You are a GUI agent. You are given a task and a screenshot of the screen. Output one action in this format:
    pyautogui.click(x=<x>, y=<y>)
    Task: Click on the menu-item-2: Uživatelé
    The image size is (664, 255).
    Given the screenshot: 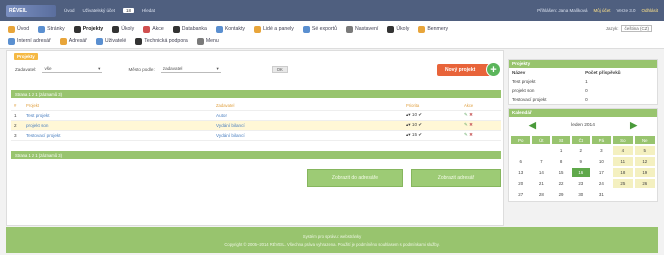 What is the action you would take?
    pyautogui.click(x=110, y=41)
    